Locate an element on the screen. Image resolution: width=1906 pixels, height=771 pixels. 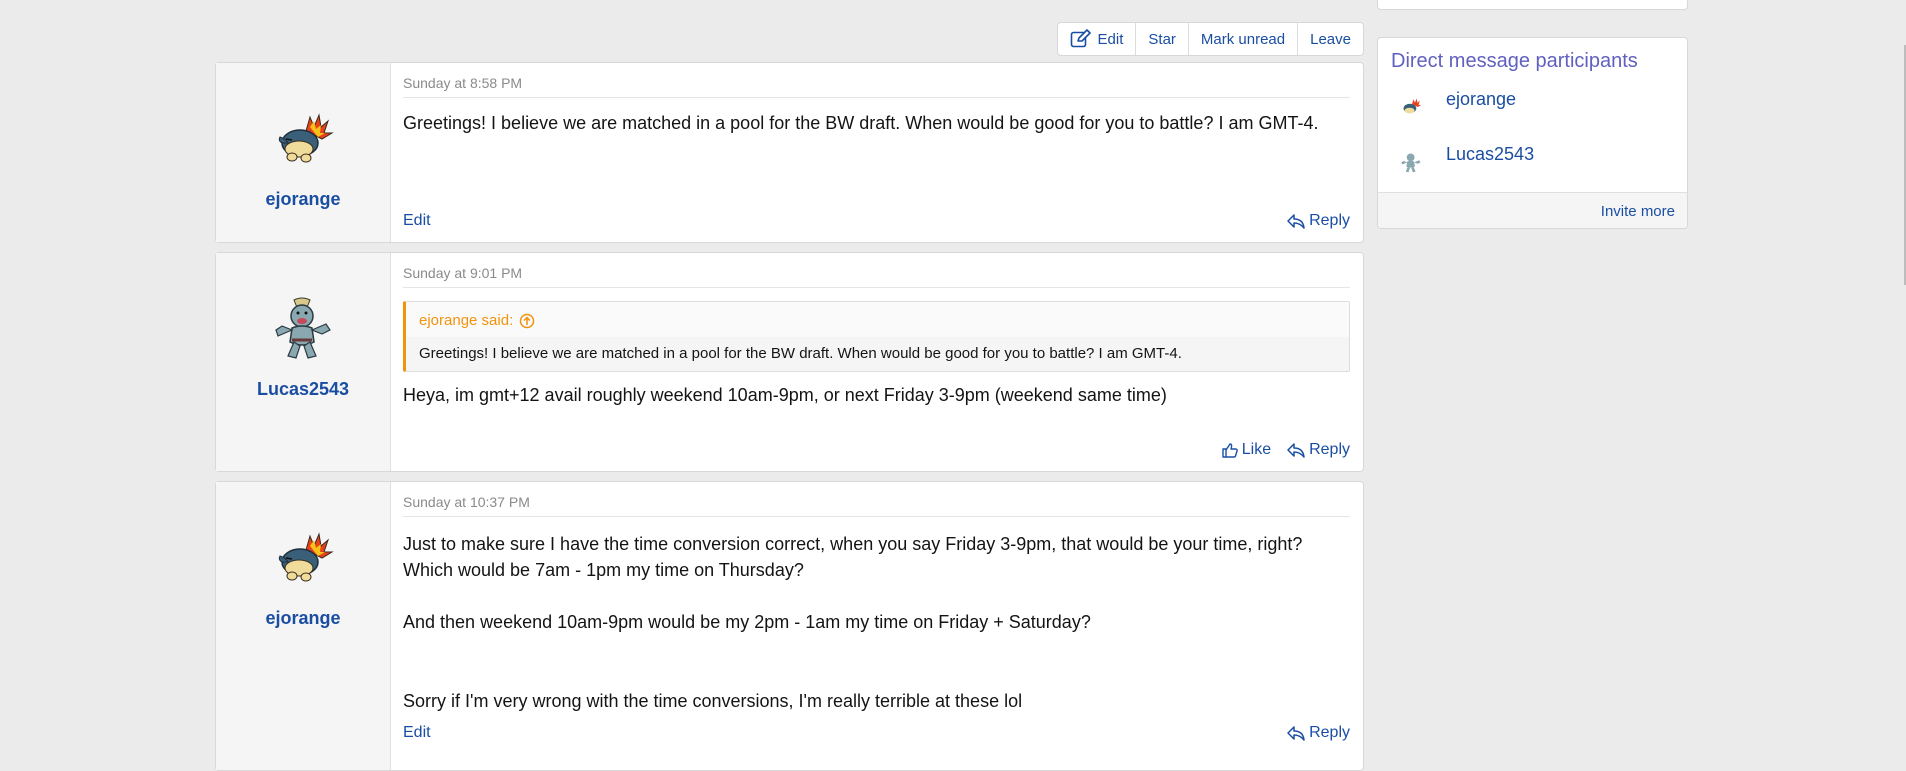
avatar-lucas2543 is located at coordinates (303, 329).